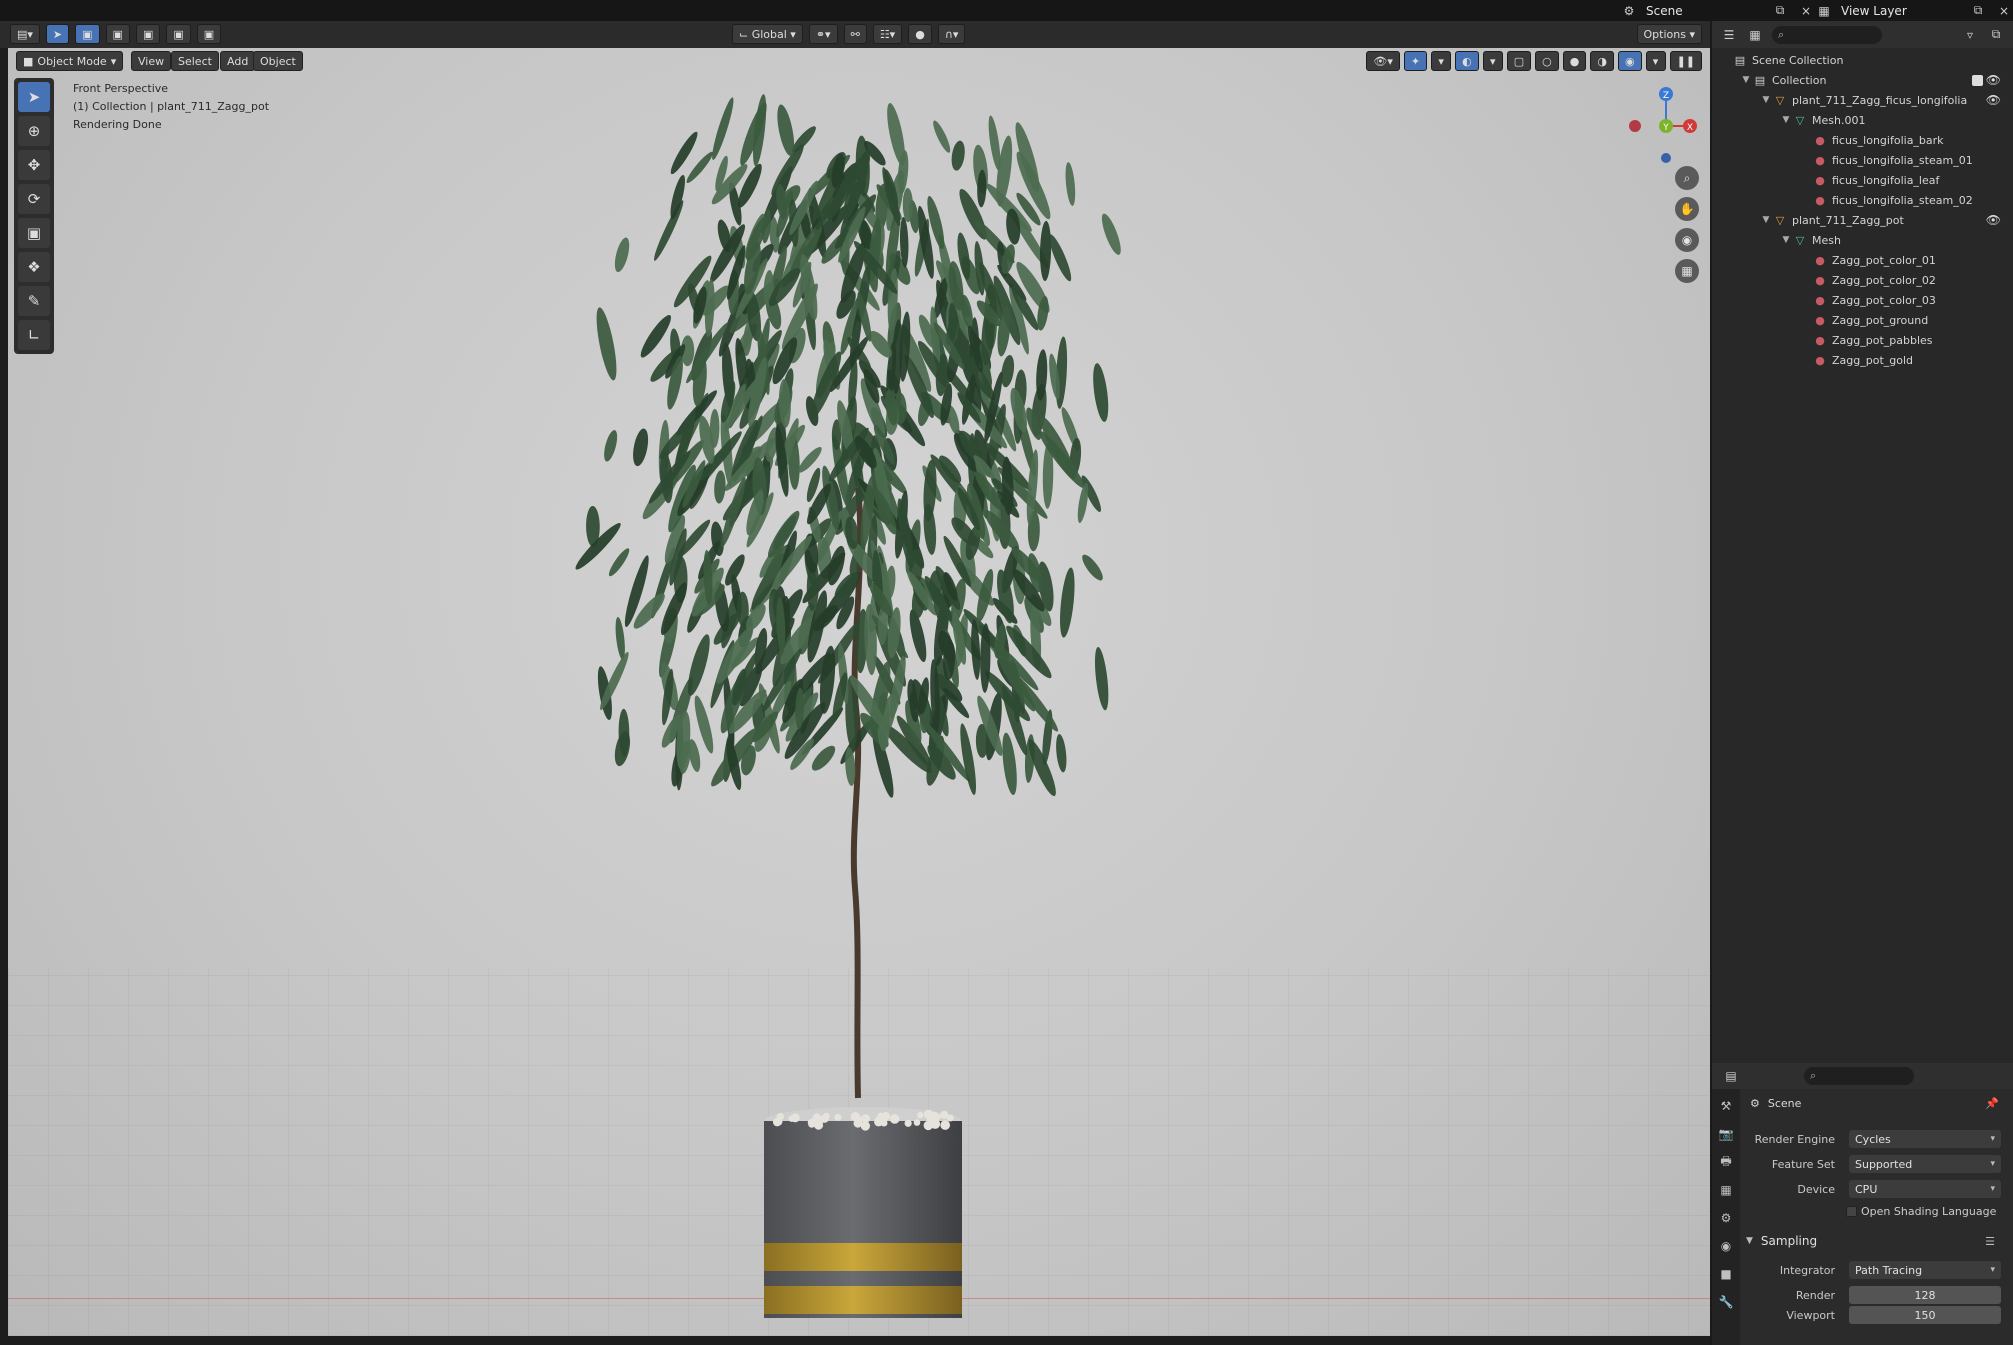 The image size is (2013, 1345). What do you see at coordinates (1925, 1164) in the screenshot?
I see `feature-set-dropdown: Supported ▾` at bounding box center [1925, 1164].